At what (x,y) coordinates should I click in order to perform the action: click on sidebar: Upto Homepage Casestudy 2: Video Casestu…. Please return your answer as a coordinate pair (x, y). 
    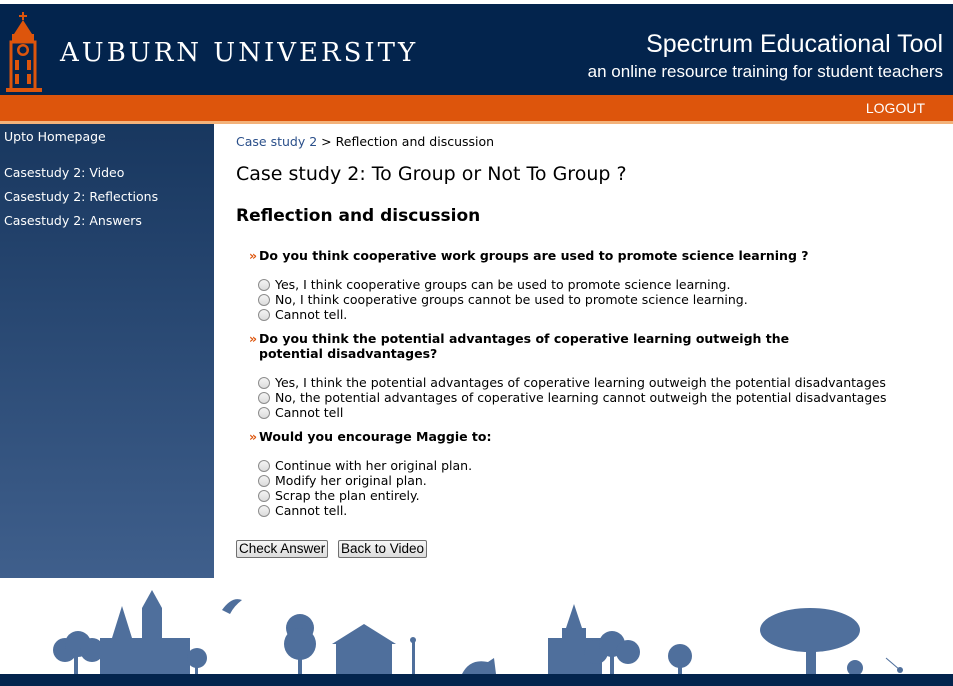
    Looking at the image, I should click on (107, 351).